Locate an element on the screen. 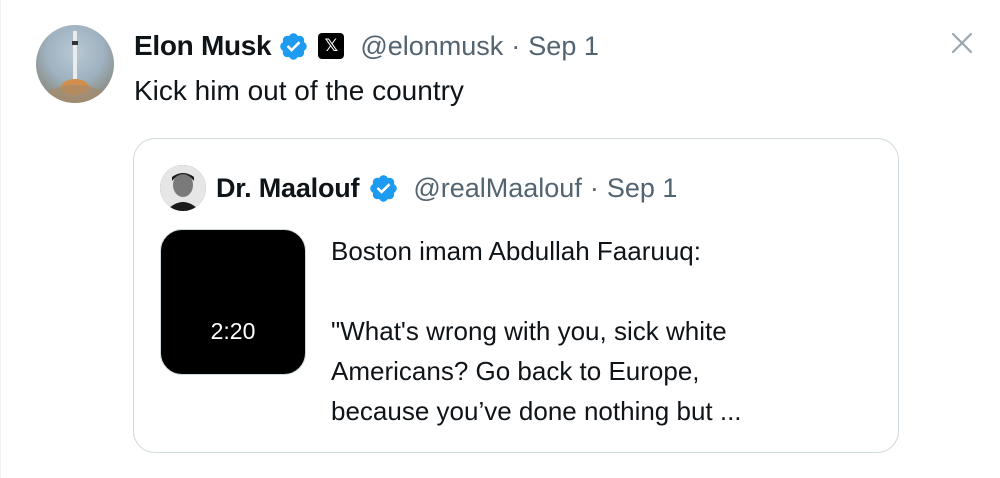 Image resolution: width=1000 pixels, height=478 pixels. tweet-date: Sep 1 is located at coordinates (563, 46).